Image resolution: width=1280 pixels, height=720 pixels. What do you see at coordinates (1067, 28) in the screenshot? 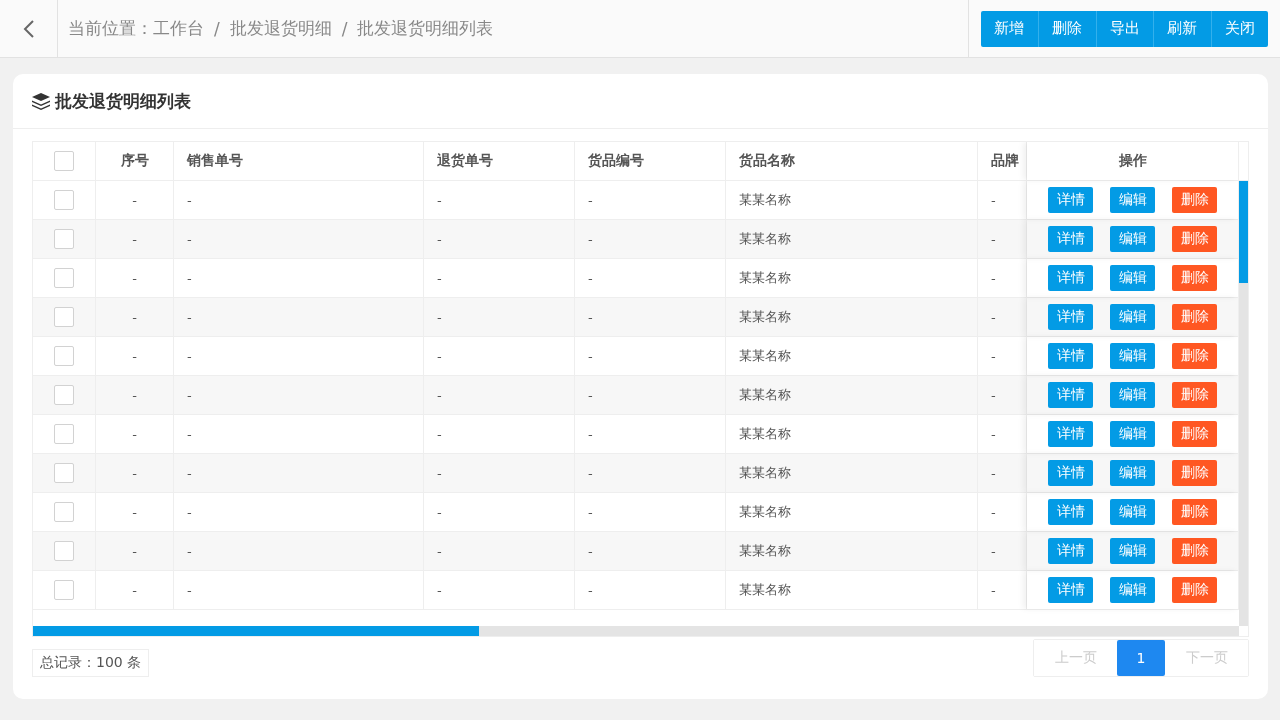
I see `toolbar-button: 删除` at bounding box center [1067, 28].